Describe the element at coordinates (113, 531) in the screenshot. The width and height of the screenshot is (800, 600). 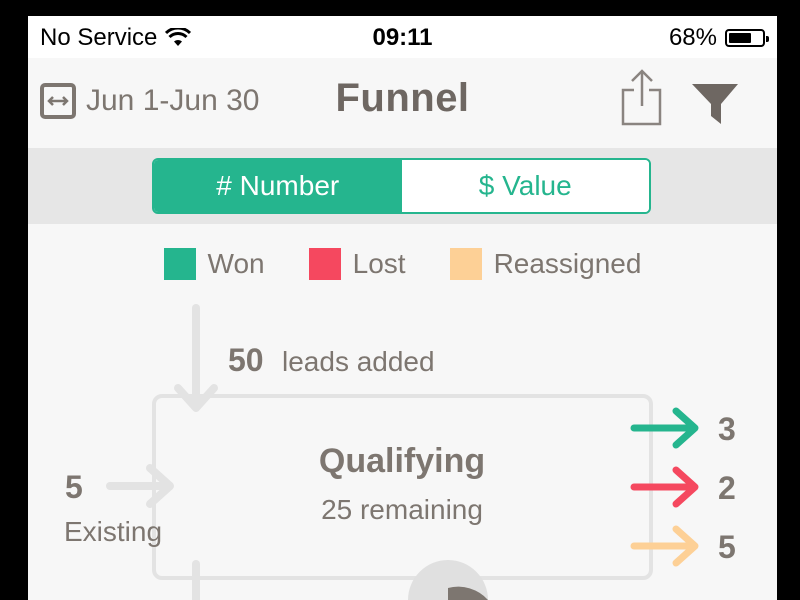
I see `existing-label: Existing` at that location.